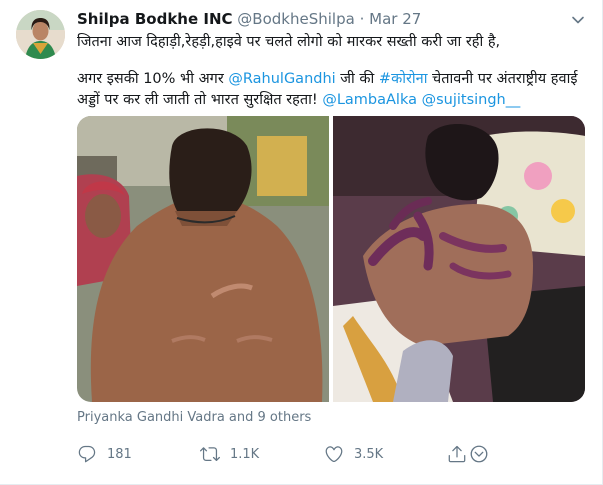 This screenshot has width=603, height=485. Describe the element at coordinates (471, 100) in the screenshot. I see `mention-sujitsingh: @sujitsingh__` at that location.